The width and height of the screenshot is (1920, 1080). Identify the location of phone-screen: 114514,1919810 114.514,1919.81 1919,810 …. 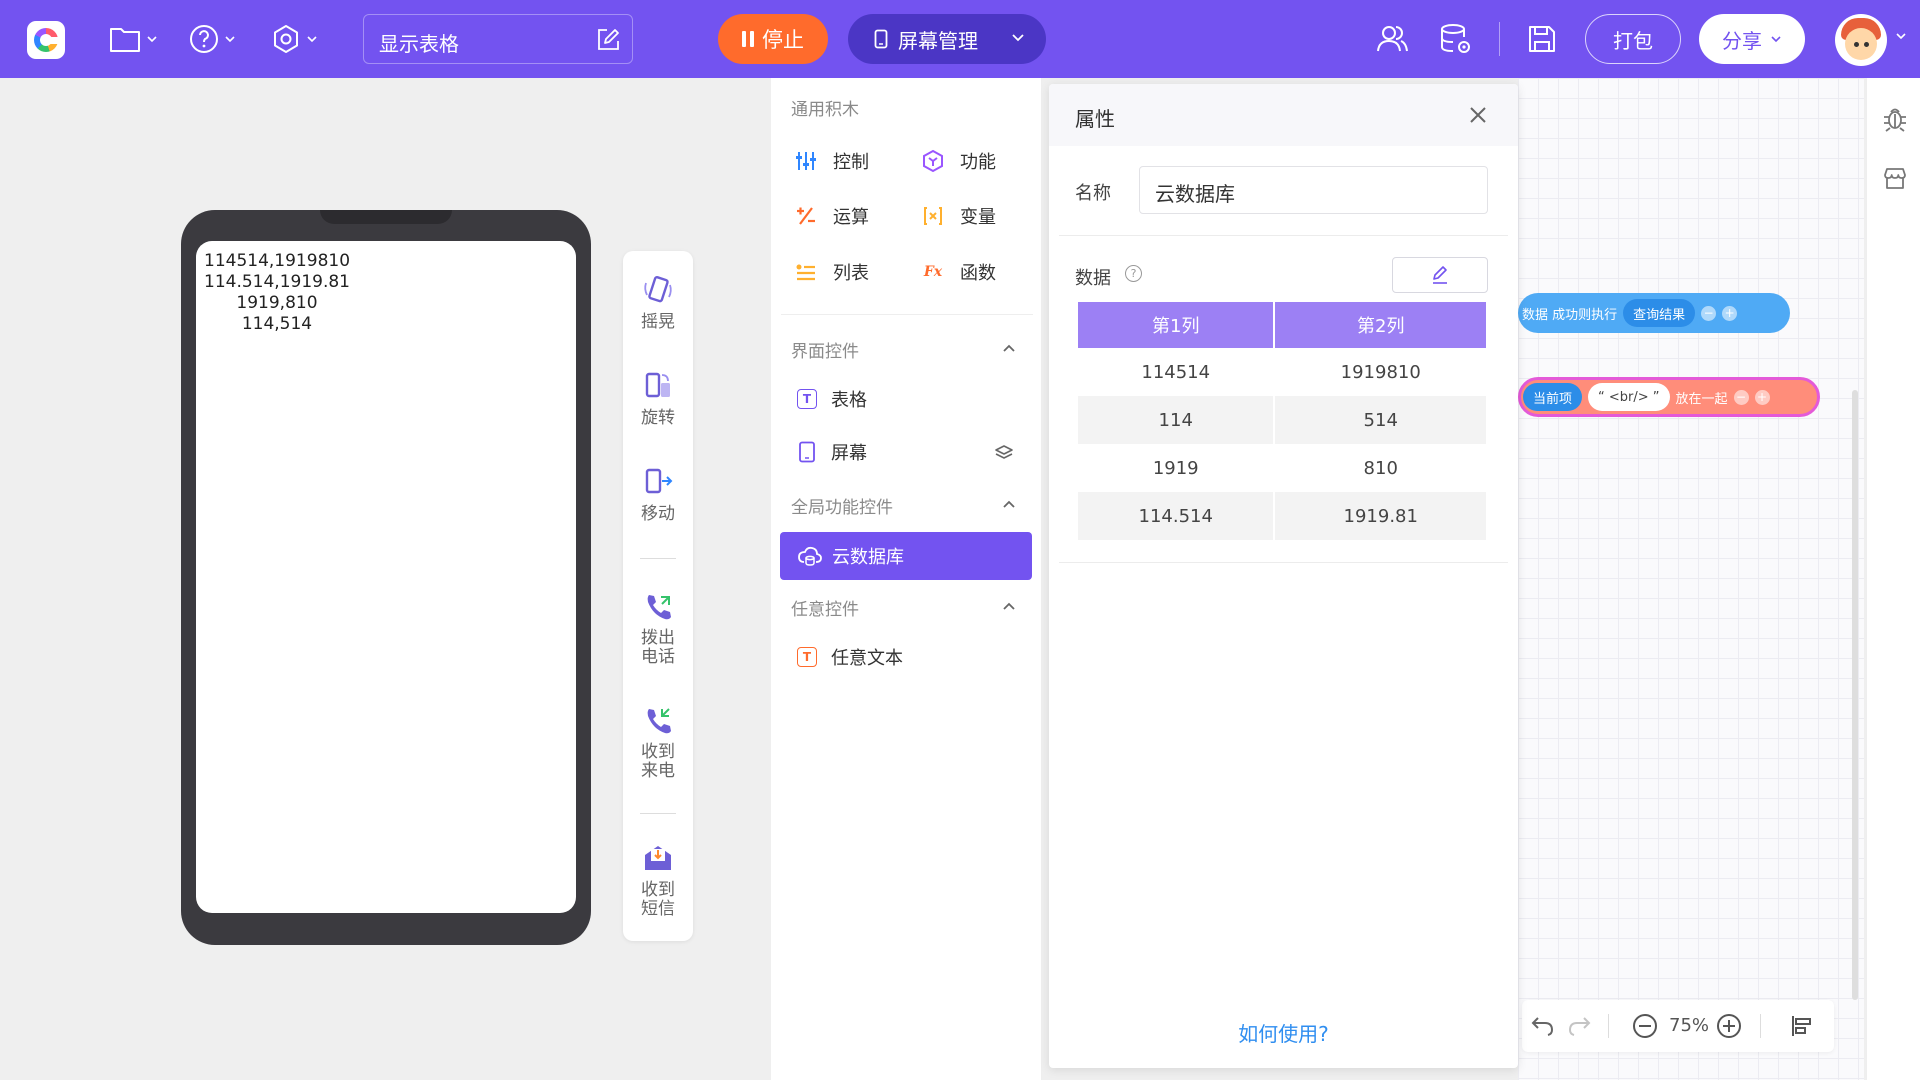
(386, 577).